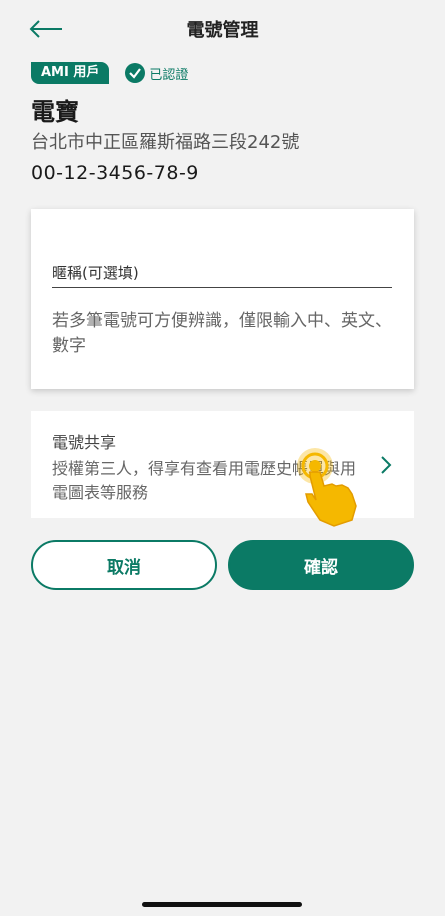 The width and height of the screenshot is (445, 916). Describe the element at coordinates (222, 904) in the screenshot. I see `home-indicator` at that location.